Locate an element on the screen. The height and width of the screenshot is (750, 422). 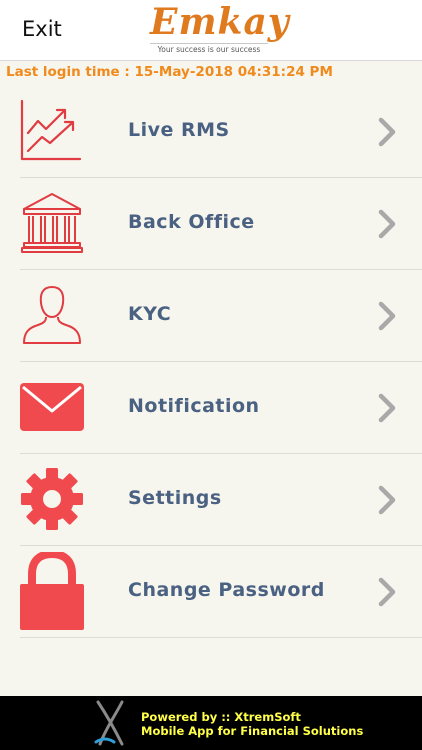
menu-item-back-office: Back Office is located at coordinates (221, 224).